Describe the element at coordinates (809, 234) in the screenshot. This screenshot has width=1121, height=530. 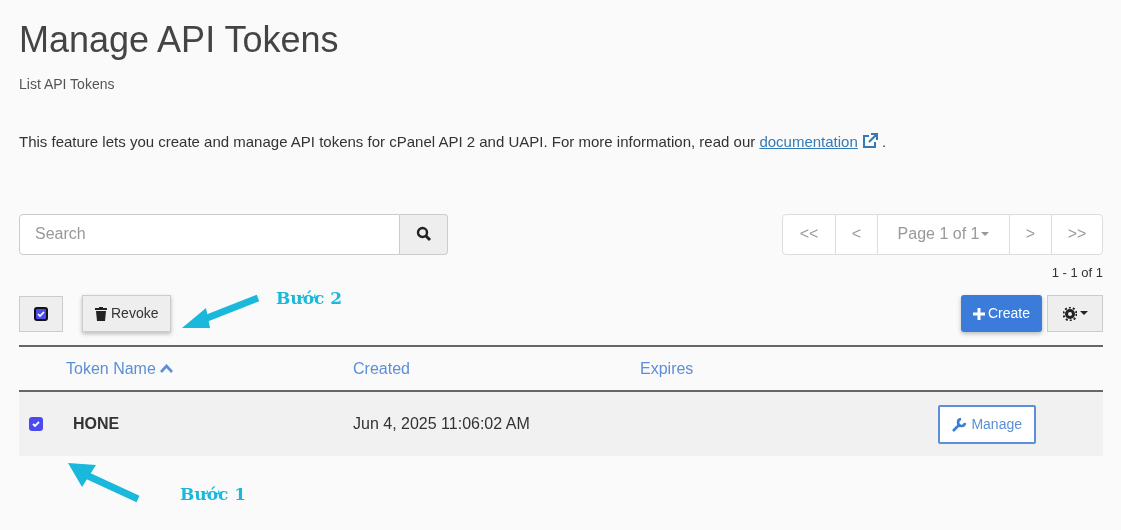
I see `page-button: <<` at that location.